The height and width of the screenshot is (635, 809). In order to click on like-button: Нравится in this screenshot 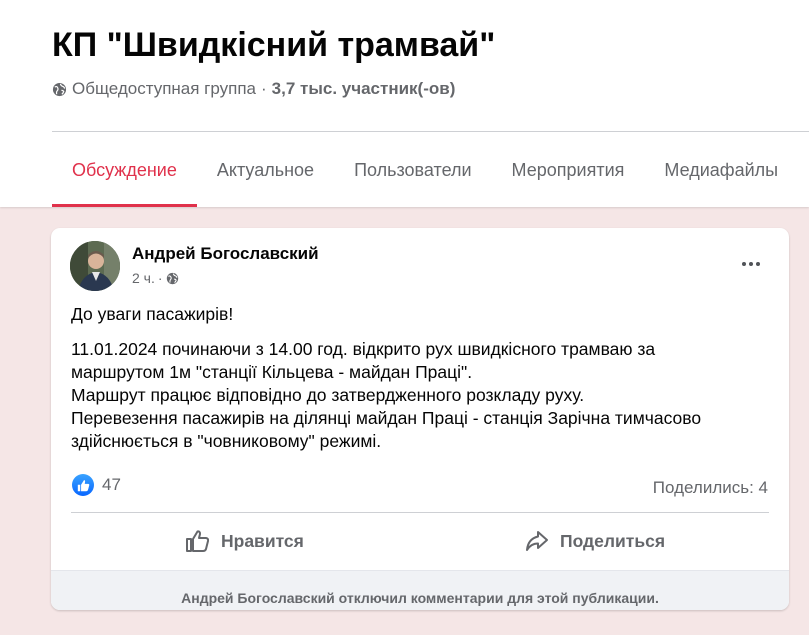, I will do `click(244, 541)`.